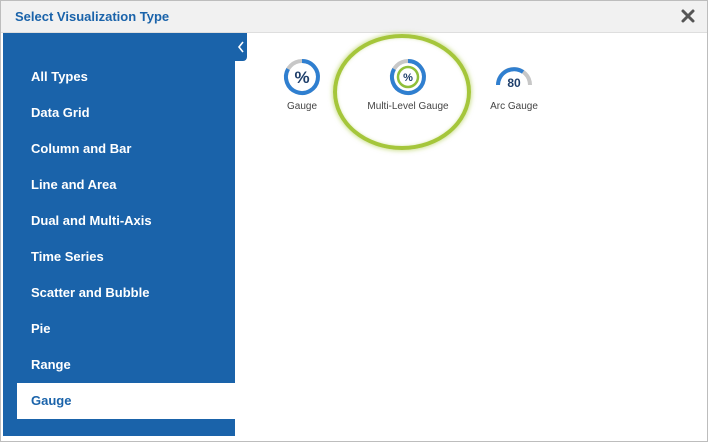 The height and width of the screenshot is (442, 708). I want to click on sidebar-item-scatter-and-bubble: Scatter and Bubble, so click(119, 293).